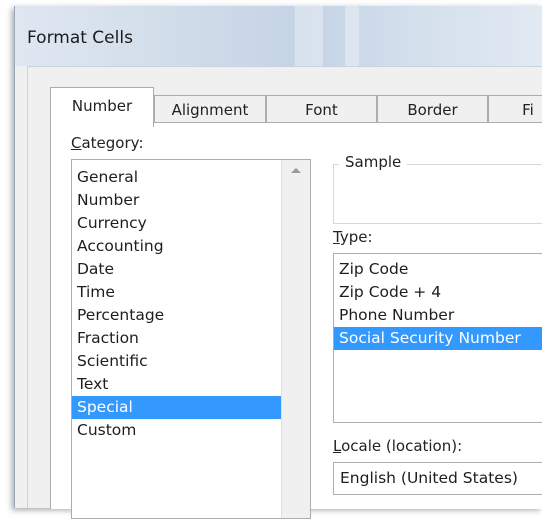 The width and height of the screenshot is (542, 519). What do you see at coordinates (438, 292) in the screenshot?
I see `type-item-zip-code-plus-4: Zip Code + 4` at bounding box center [438, 292].